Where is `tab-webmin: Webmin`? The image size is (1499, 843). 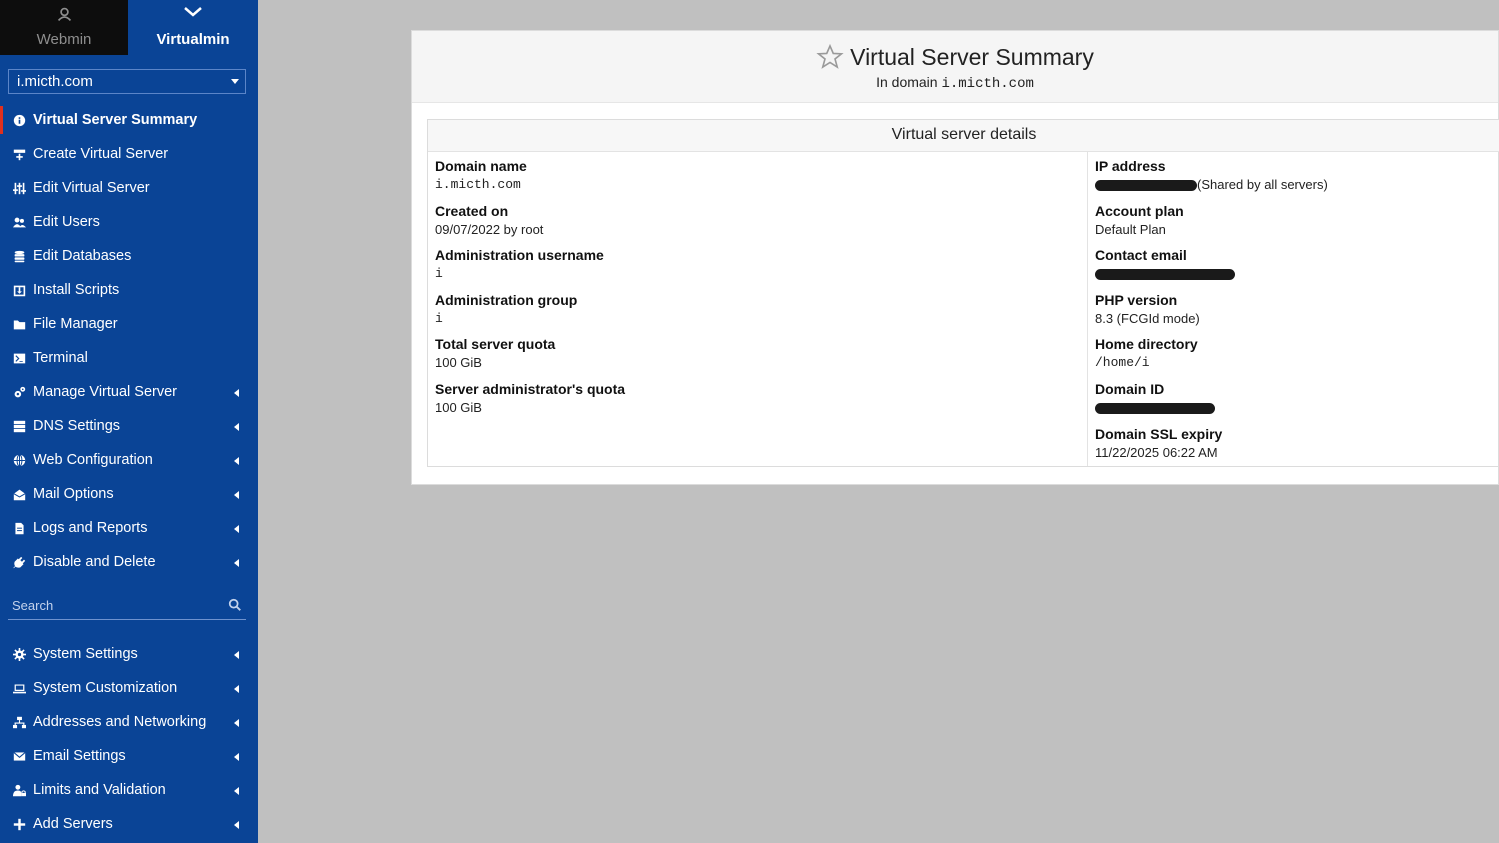
tab-webmin: Webmin is located at coordinates (64, 27).